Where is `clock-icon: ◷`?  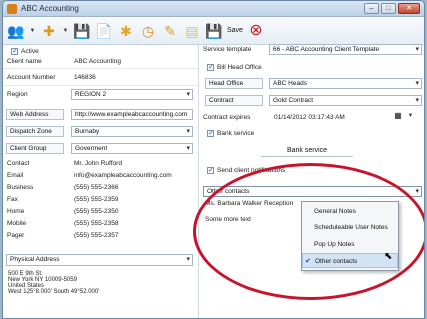 clock-icon: ◷ is located at coordinates (148, 31).